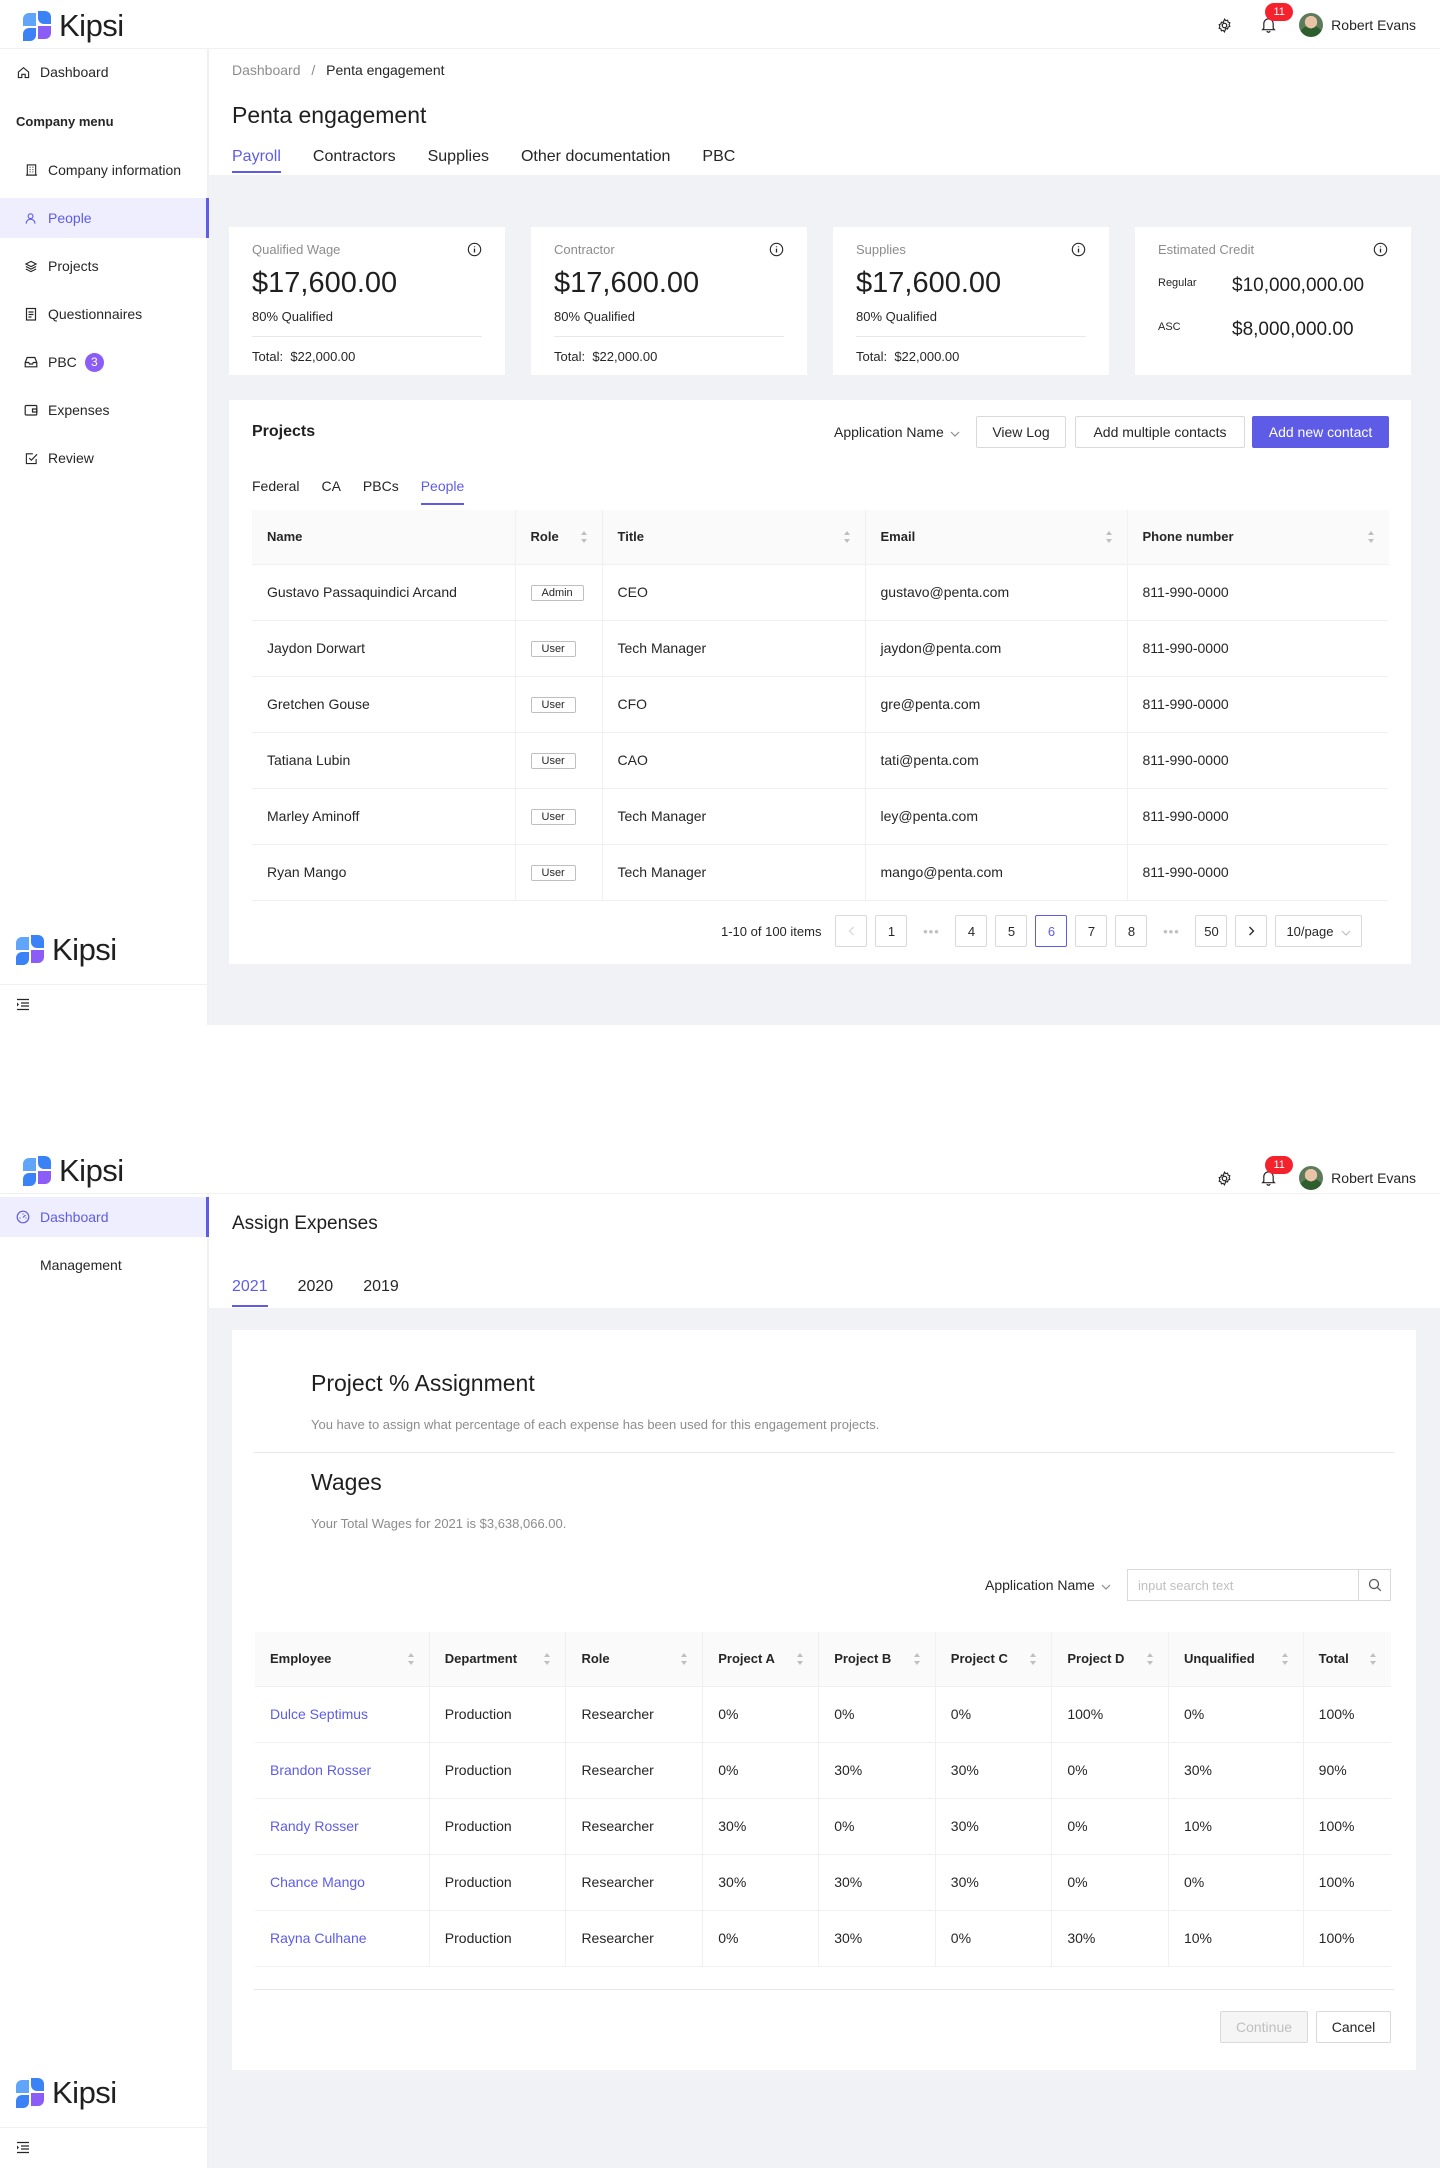  I want to click on sidebar-item-company-information: Company information, so click(103, 170).